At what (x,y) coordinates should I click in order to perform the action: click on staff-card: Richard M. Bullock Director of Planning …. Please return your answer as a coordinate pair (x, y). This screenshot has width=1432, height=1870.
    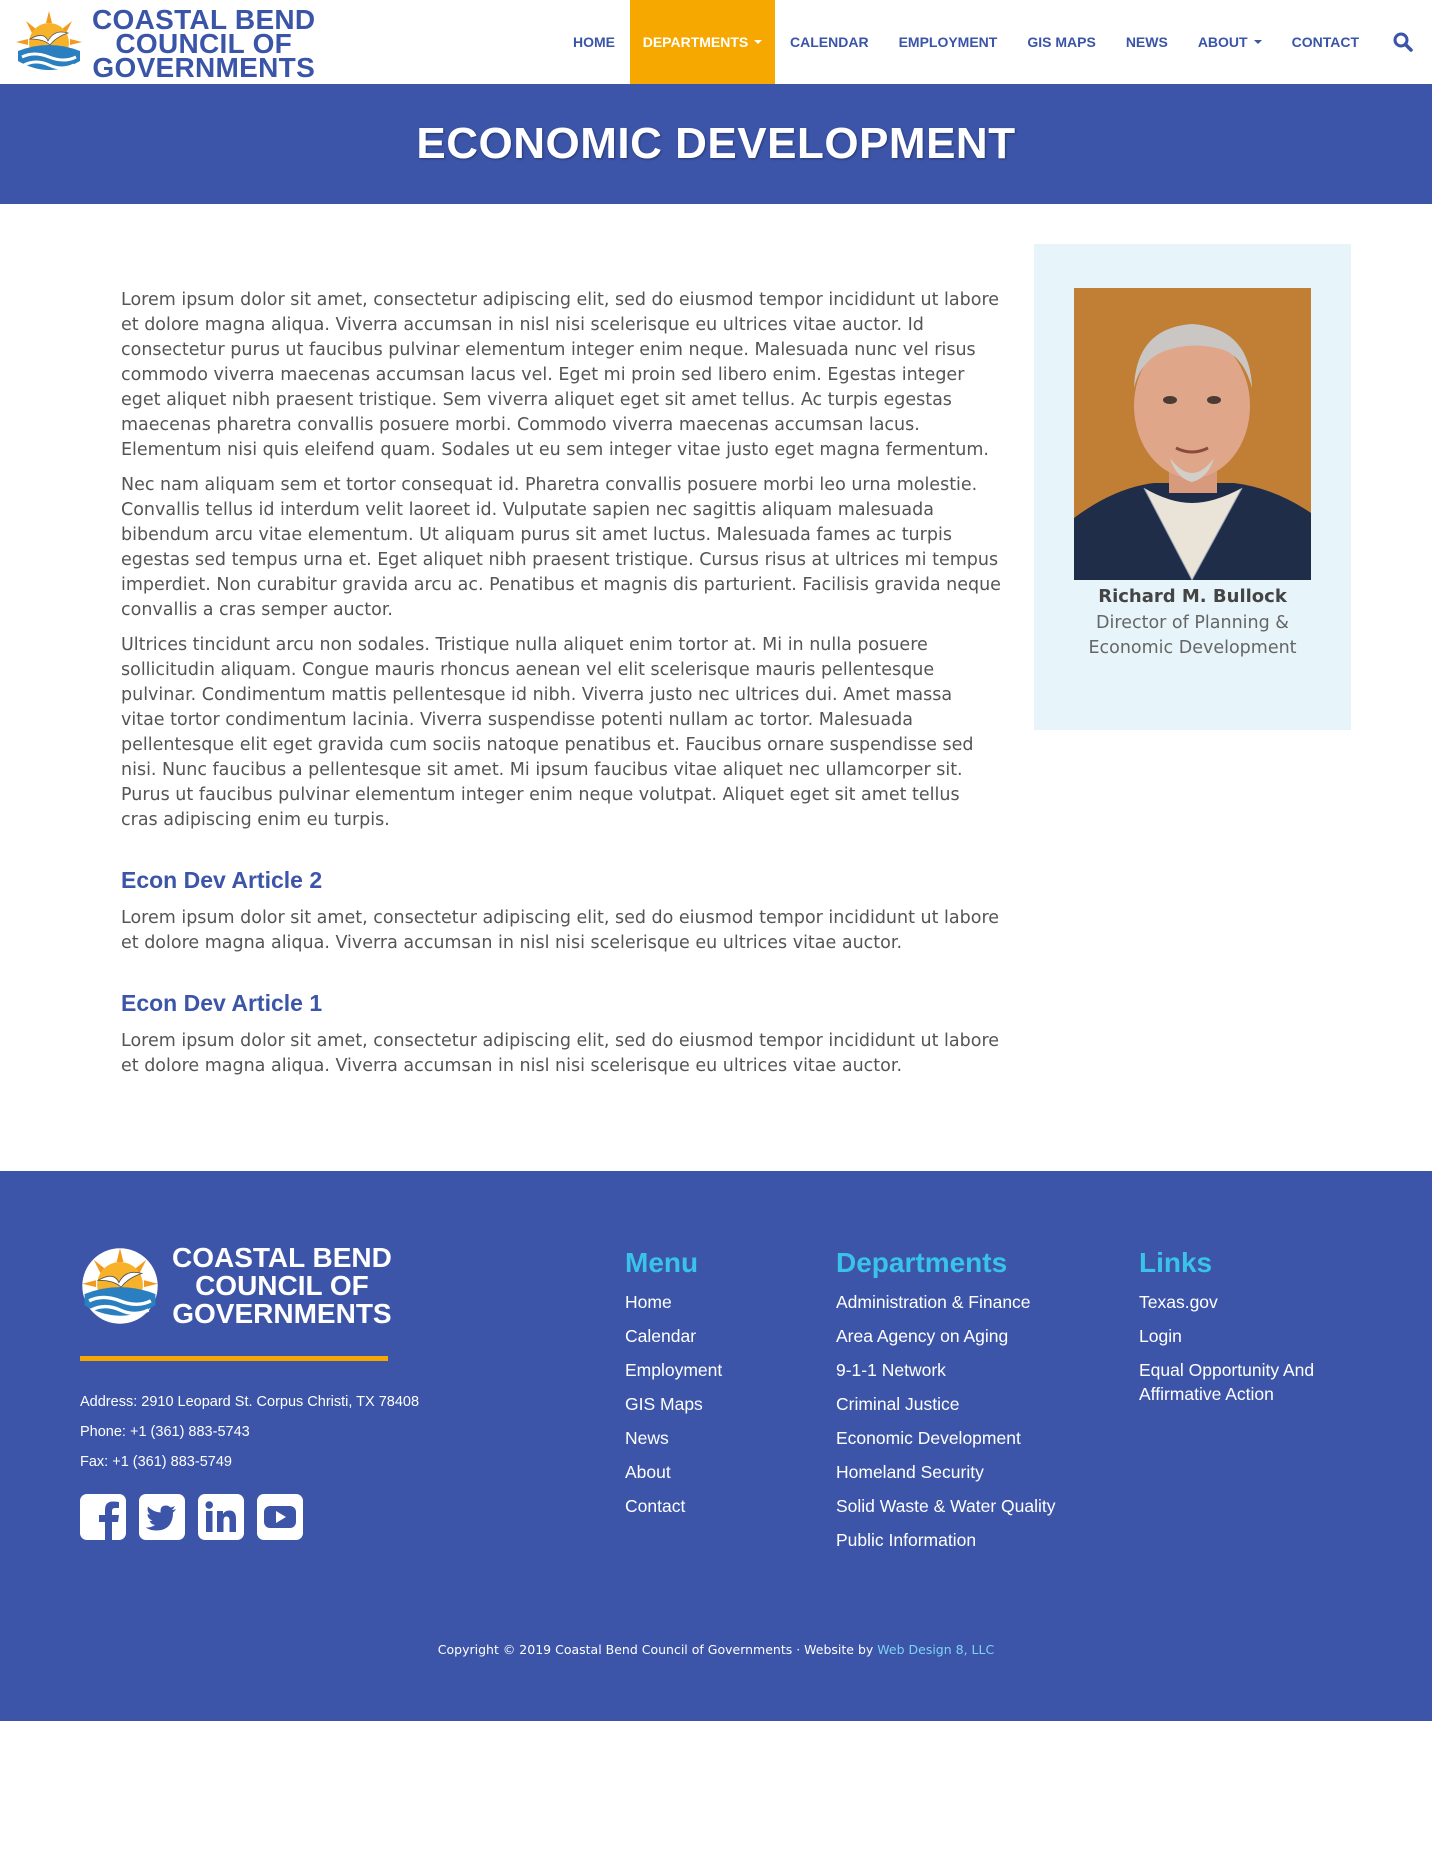
    Looking at the image, I should click on (1192, 487).